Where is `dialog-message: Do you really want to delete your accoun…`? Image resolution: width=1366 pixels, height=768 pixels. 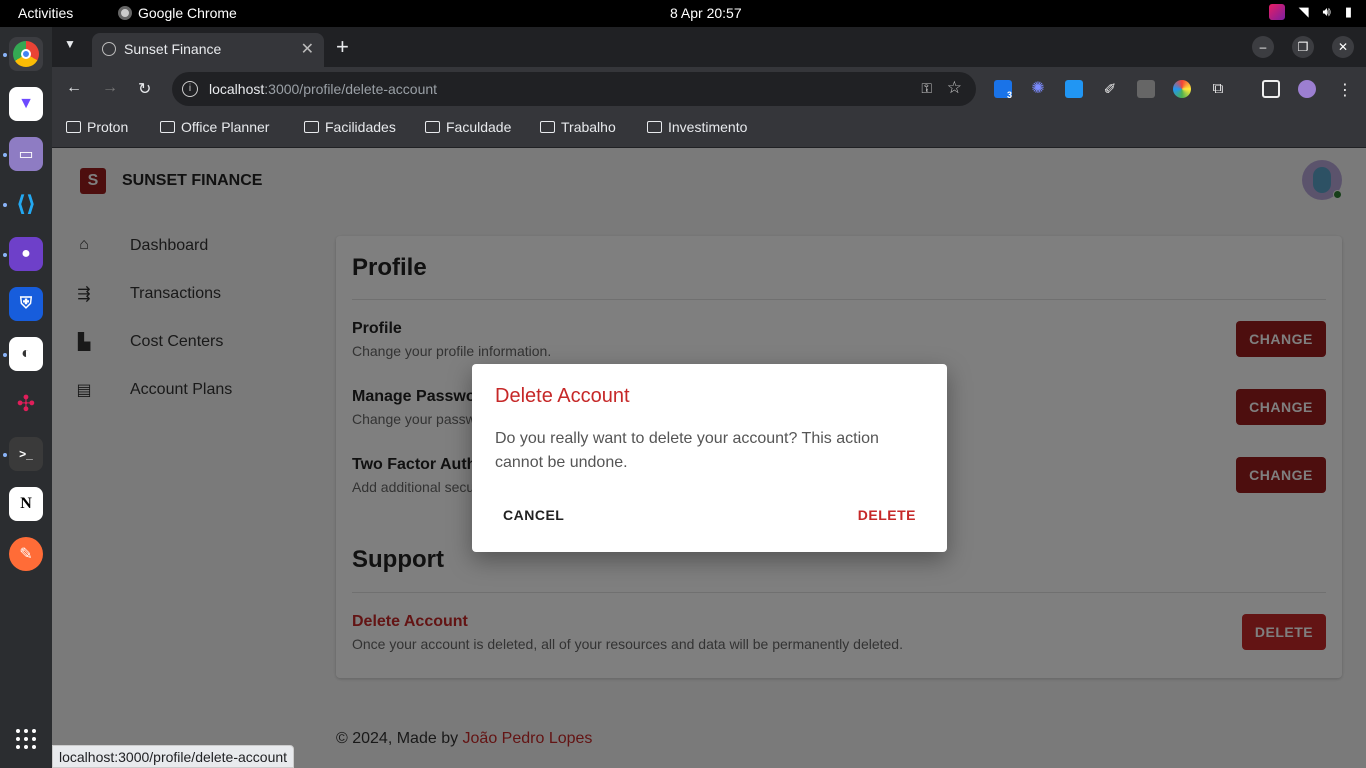 dialog-message: Do you really want to delete your accoun… is located at coordinates (687, 450).